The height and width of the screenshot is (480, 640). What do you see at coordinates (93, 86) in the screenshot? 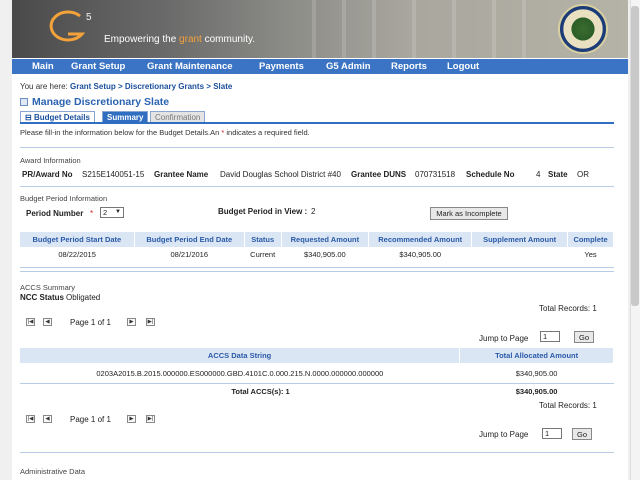
I see `breadcrumb-grant-setup: Grant Setup` at bounding box center [93, 86].